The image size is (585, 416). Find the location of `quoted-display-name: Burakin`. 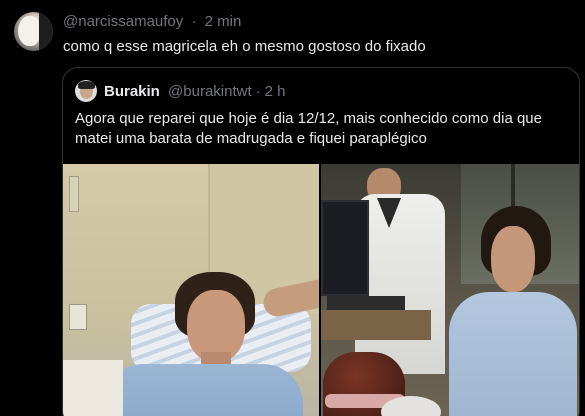

quoted-display-name: Burakin is located at coordinates (132, 91).